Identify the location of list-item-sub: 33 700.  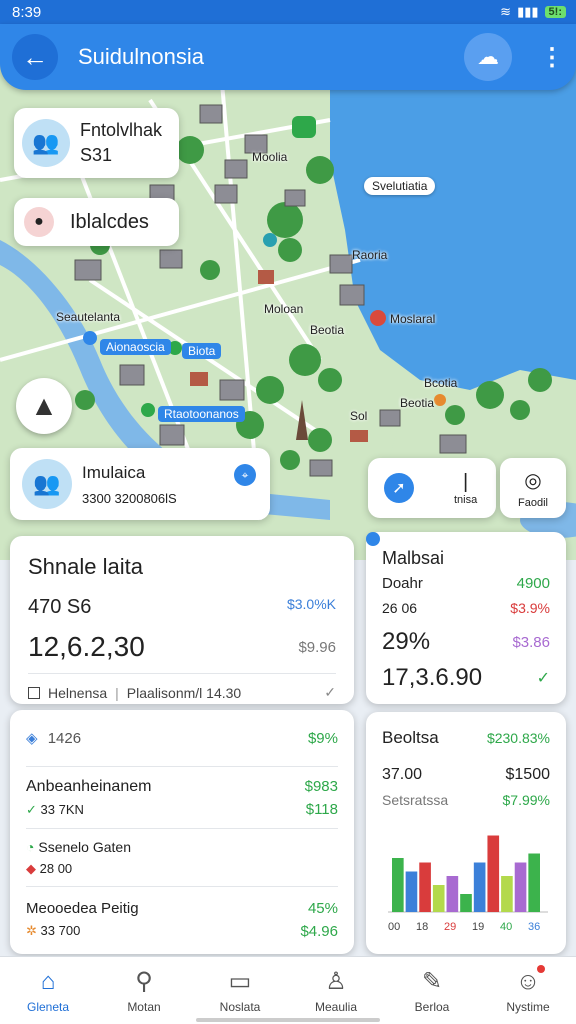
(60, 930).